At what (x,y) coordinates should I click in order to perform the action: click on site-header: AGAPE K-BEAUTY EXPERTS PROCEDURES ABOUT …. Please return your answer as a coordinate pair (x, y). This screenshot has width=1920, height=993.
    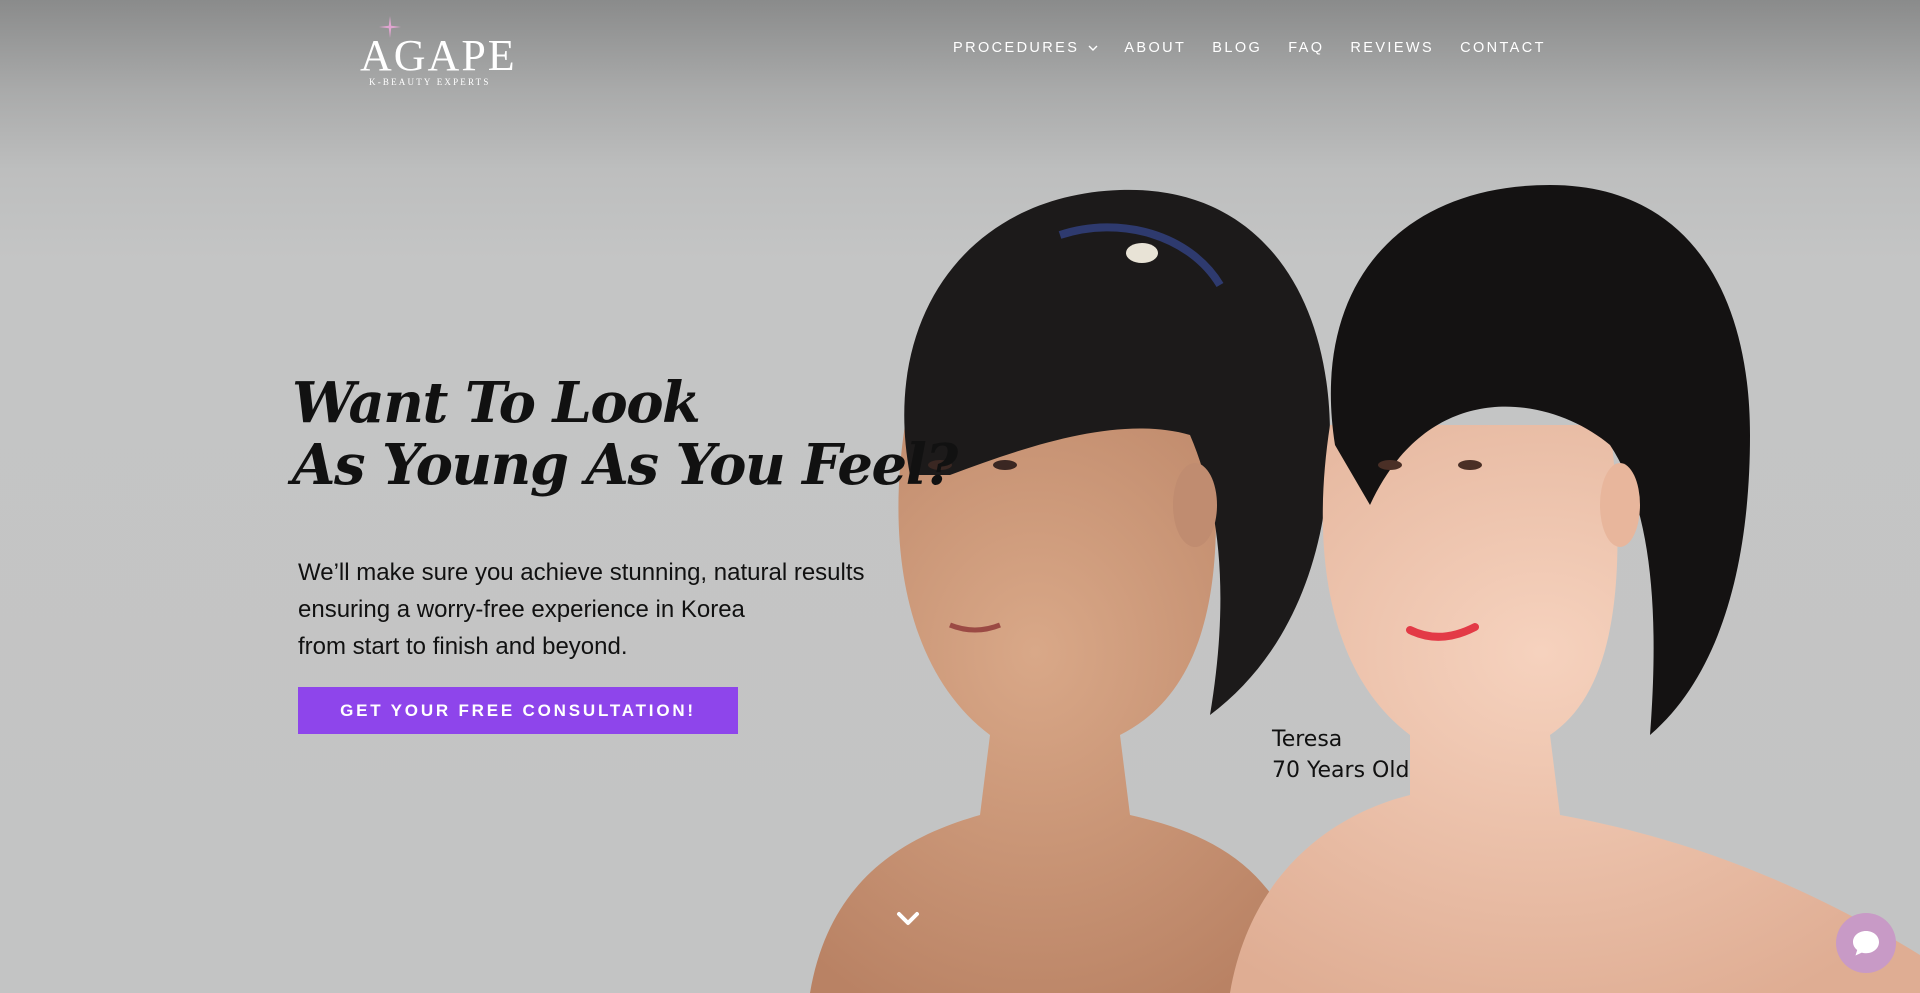
    Looking at the image, I should click on (960, 55).